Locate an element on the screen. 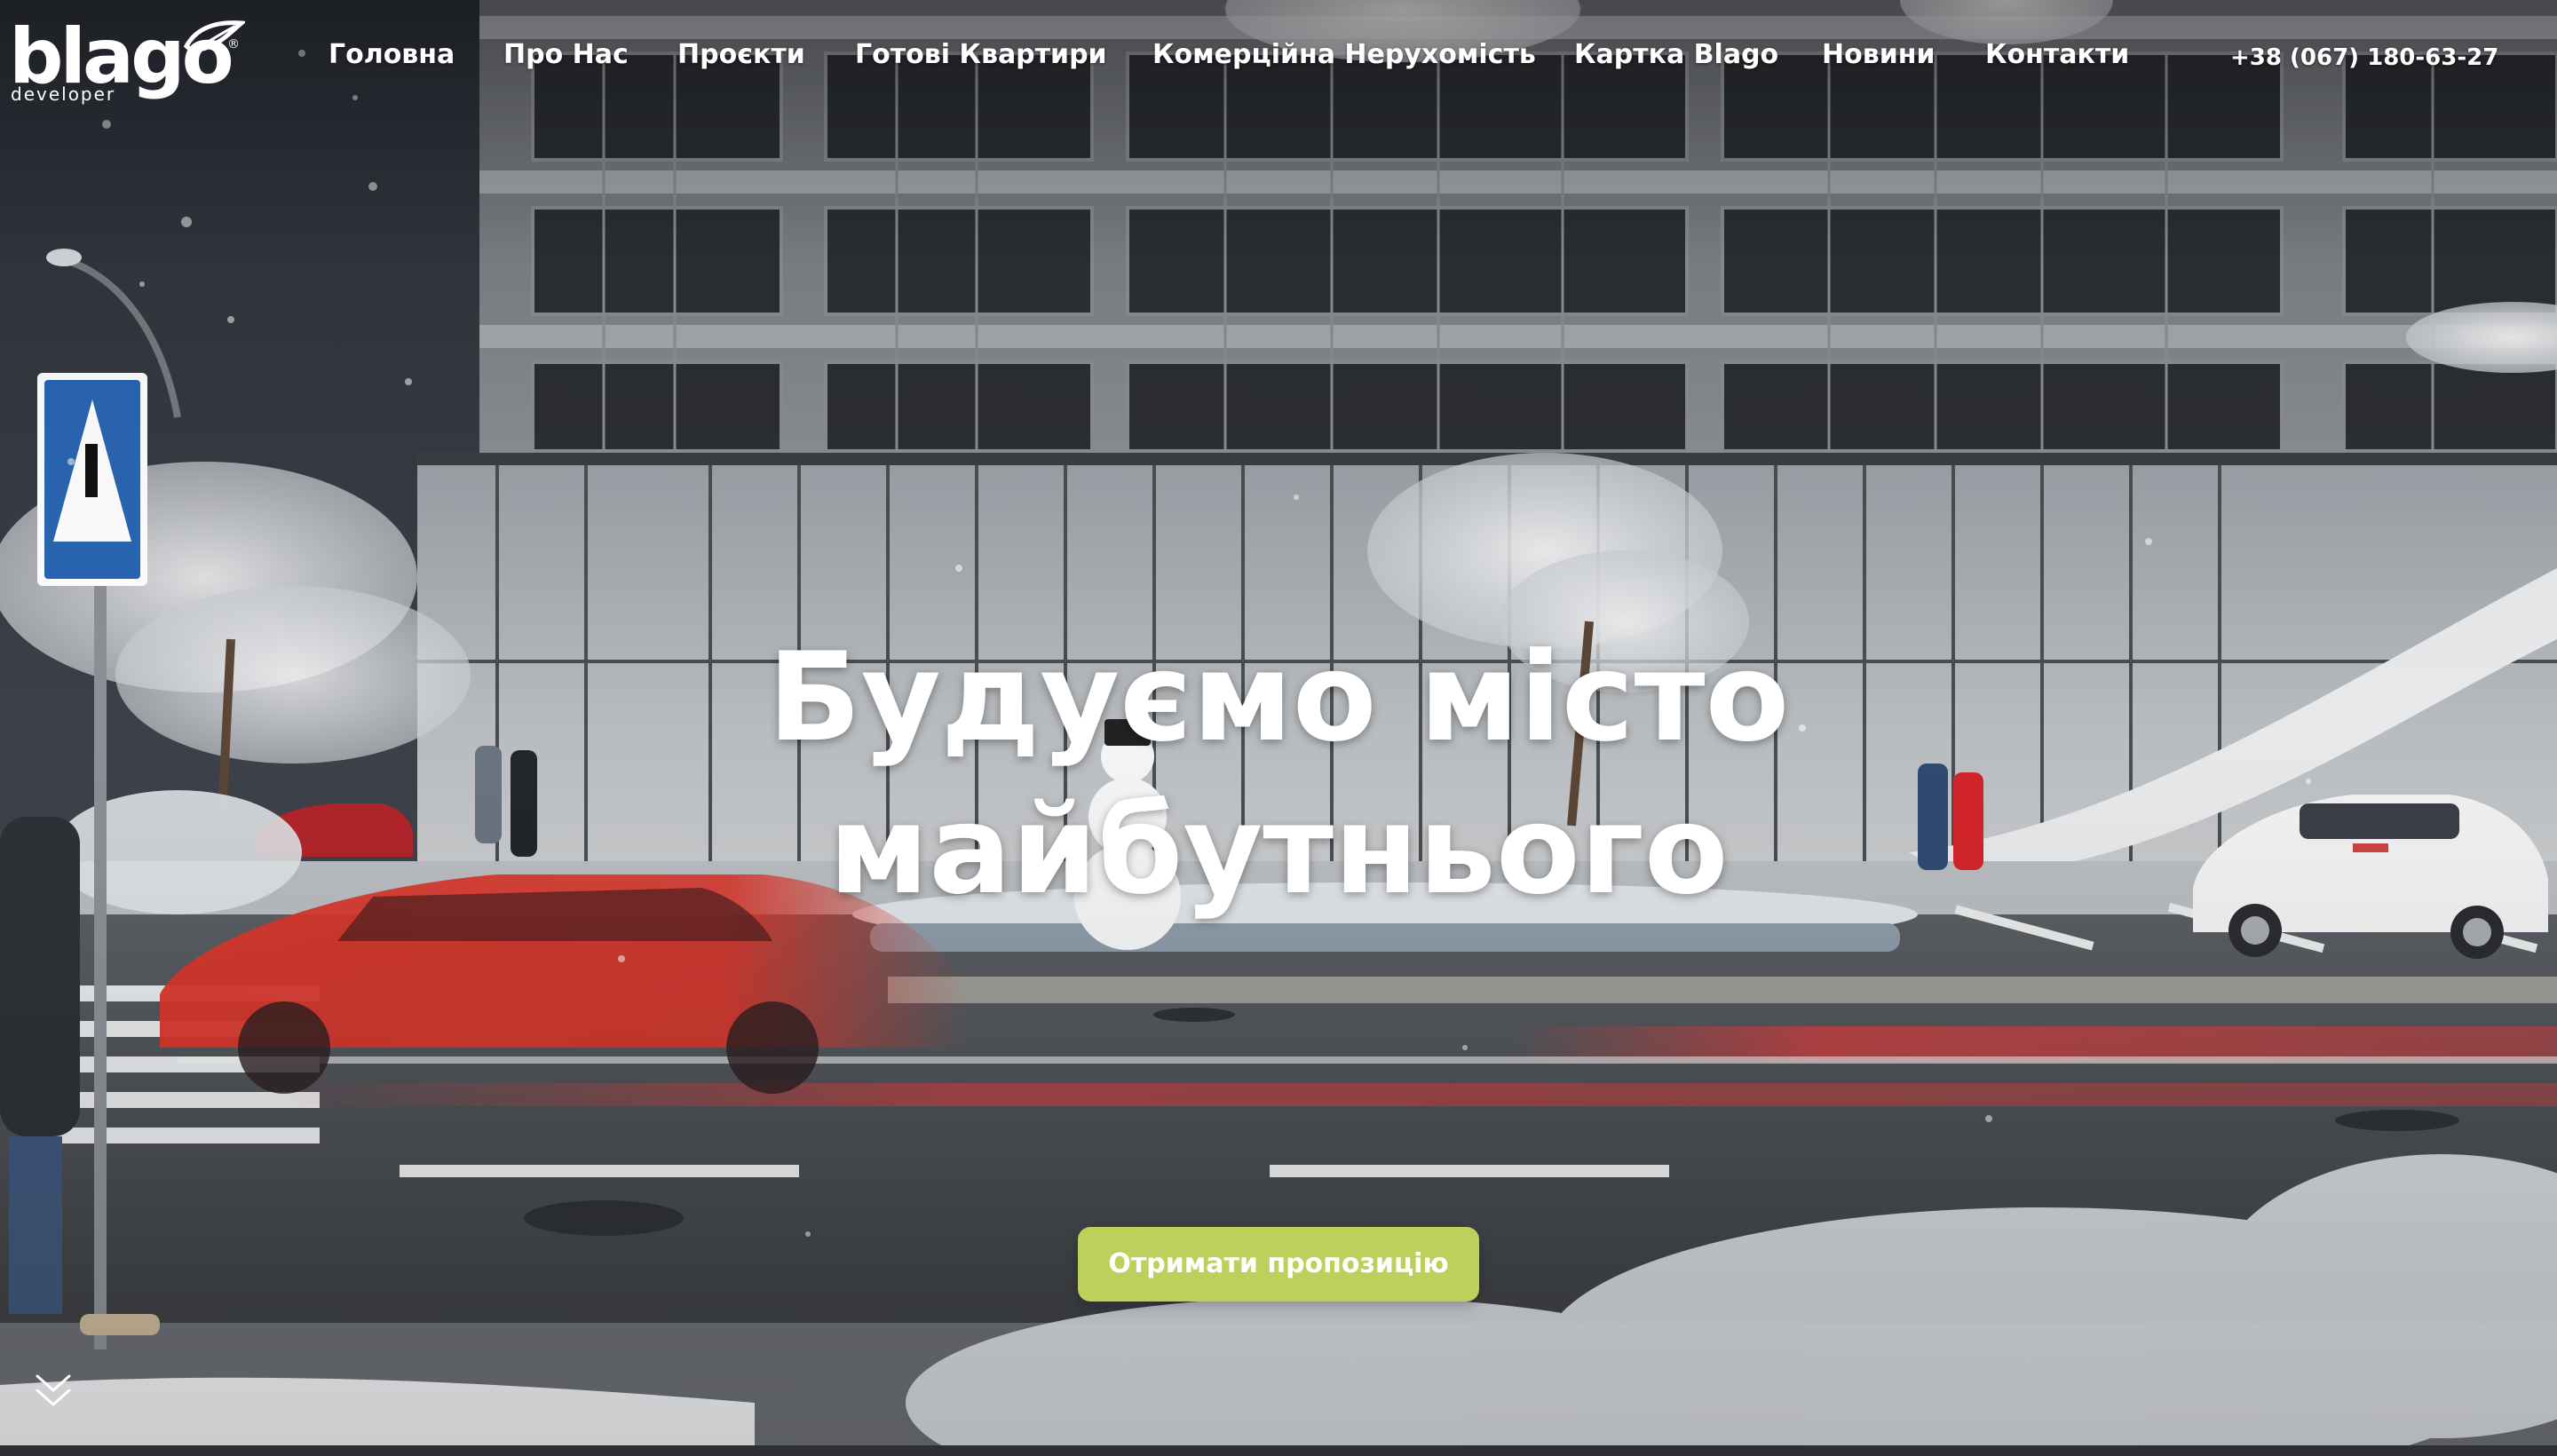 Image resolution: width=2557 pixels, height=1456 pixels. nav-item-blago-card: Картка Blago is located at coordinates (1676, 54).